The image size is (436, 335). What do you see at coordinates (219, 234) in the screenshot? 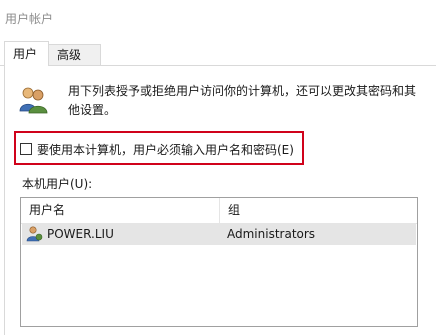
I see `table-row: POWER.LIU Administrators` at bounding box center [219, 234].